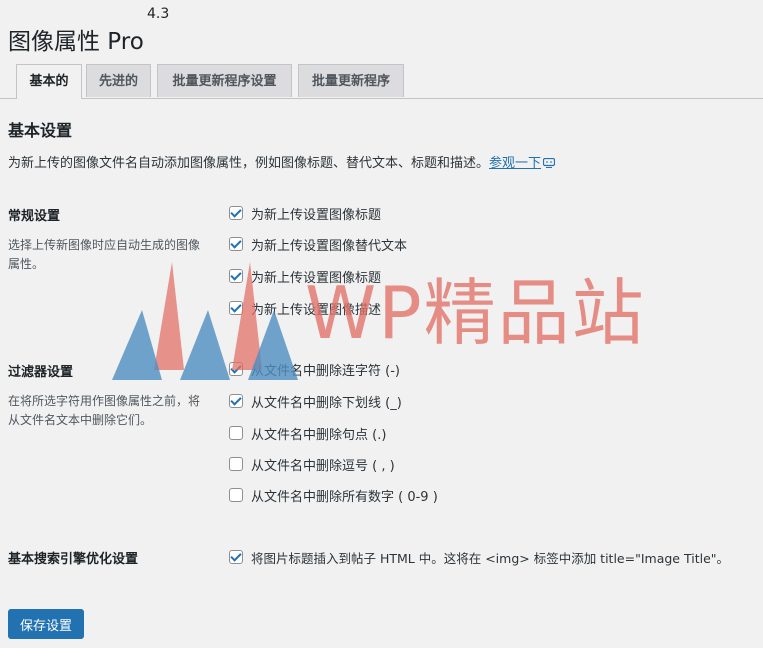 Image resolution: width=763 pixels, height=648 pixels. I want to click on option-label: 从文件名中删除下划线 (_), so click(326, 403).